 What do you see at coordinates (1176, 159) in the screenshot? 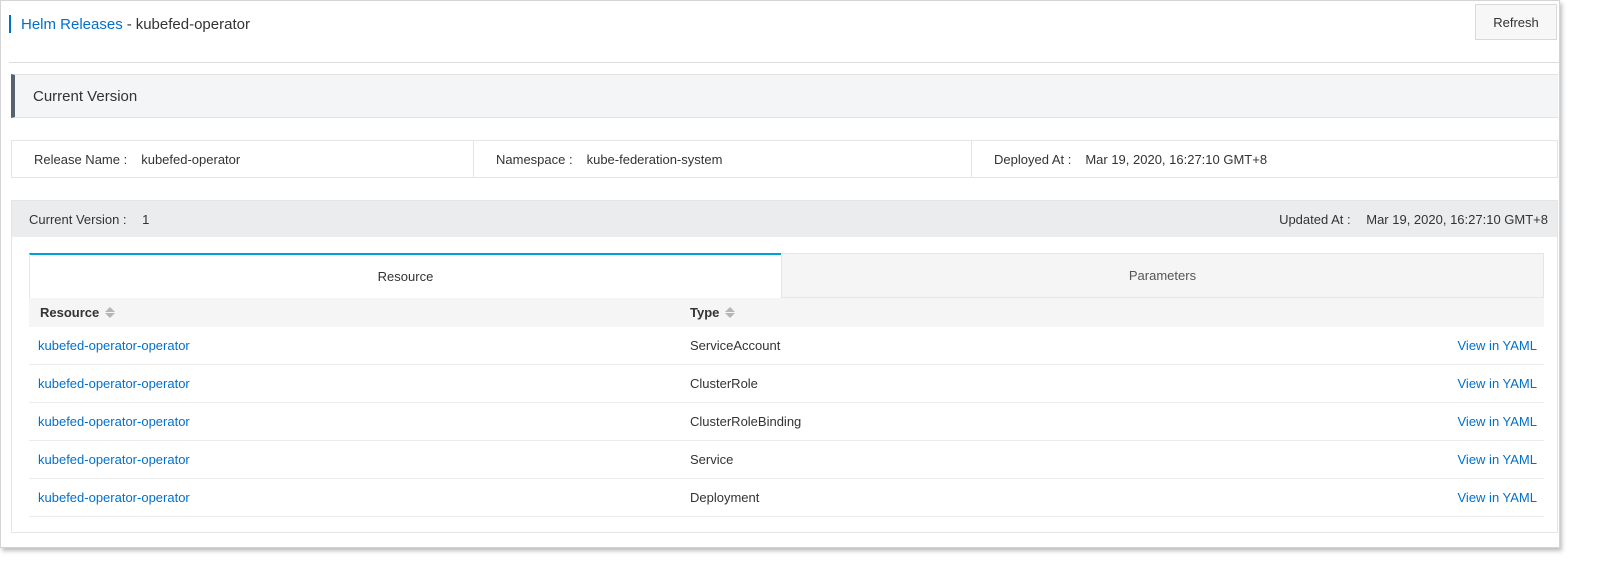
I see `deployed-at-value: Mar 19, 2020, 16:27:10 GMT+8` at bounding box center [1176, 159].